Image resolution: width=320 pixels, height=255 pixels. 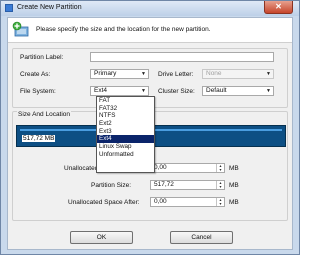 I want to click on close-button: ✕, so click(x=278, y=7).